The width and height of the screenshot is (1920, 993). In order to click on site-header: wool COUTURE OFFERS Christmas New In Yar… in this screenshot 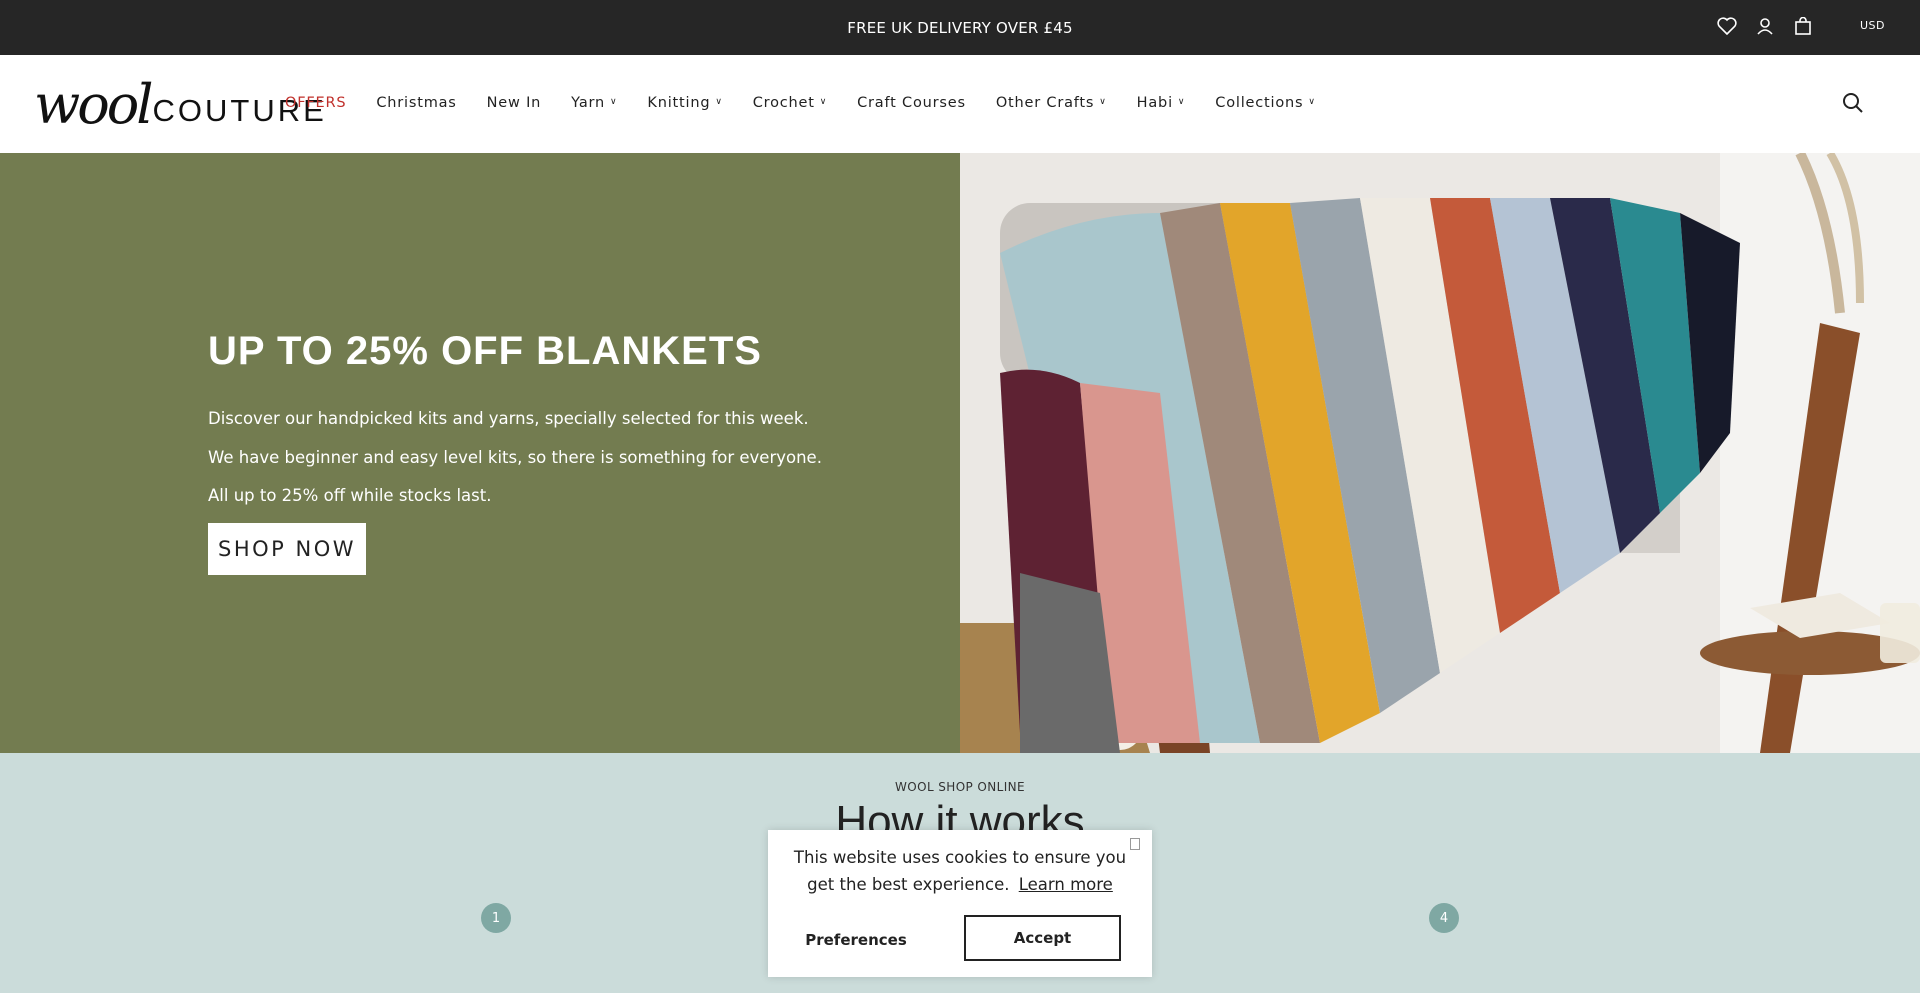, I will do `click(960, 104)`.